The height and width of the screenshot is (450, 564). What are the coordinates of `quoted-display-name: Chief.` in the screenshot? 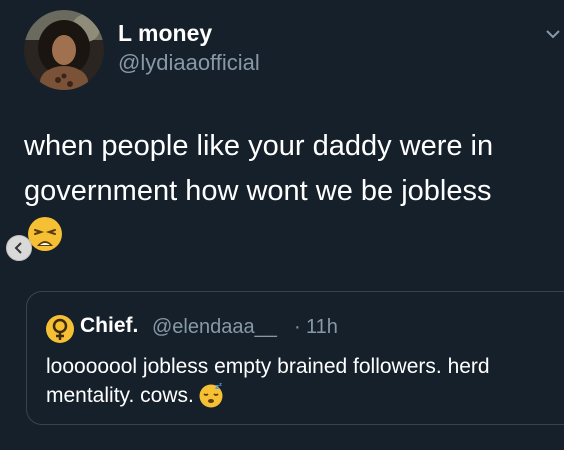 It's located at (109, 326).